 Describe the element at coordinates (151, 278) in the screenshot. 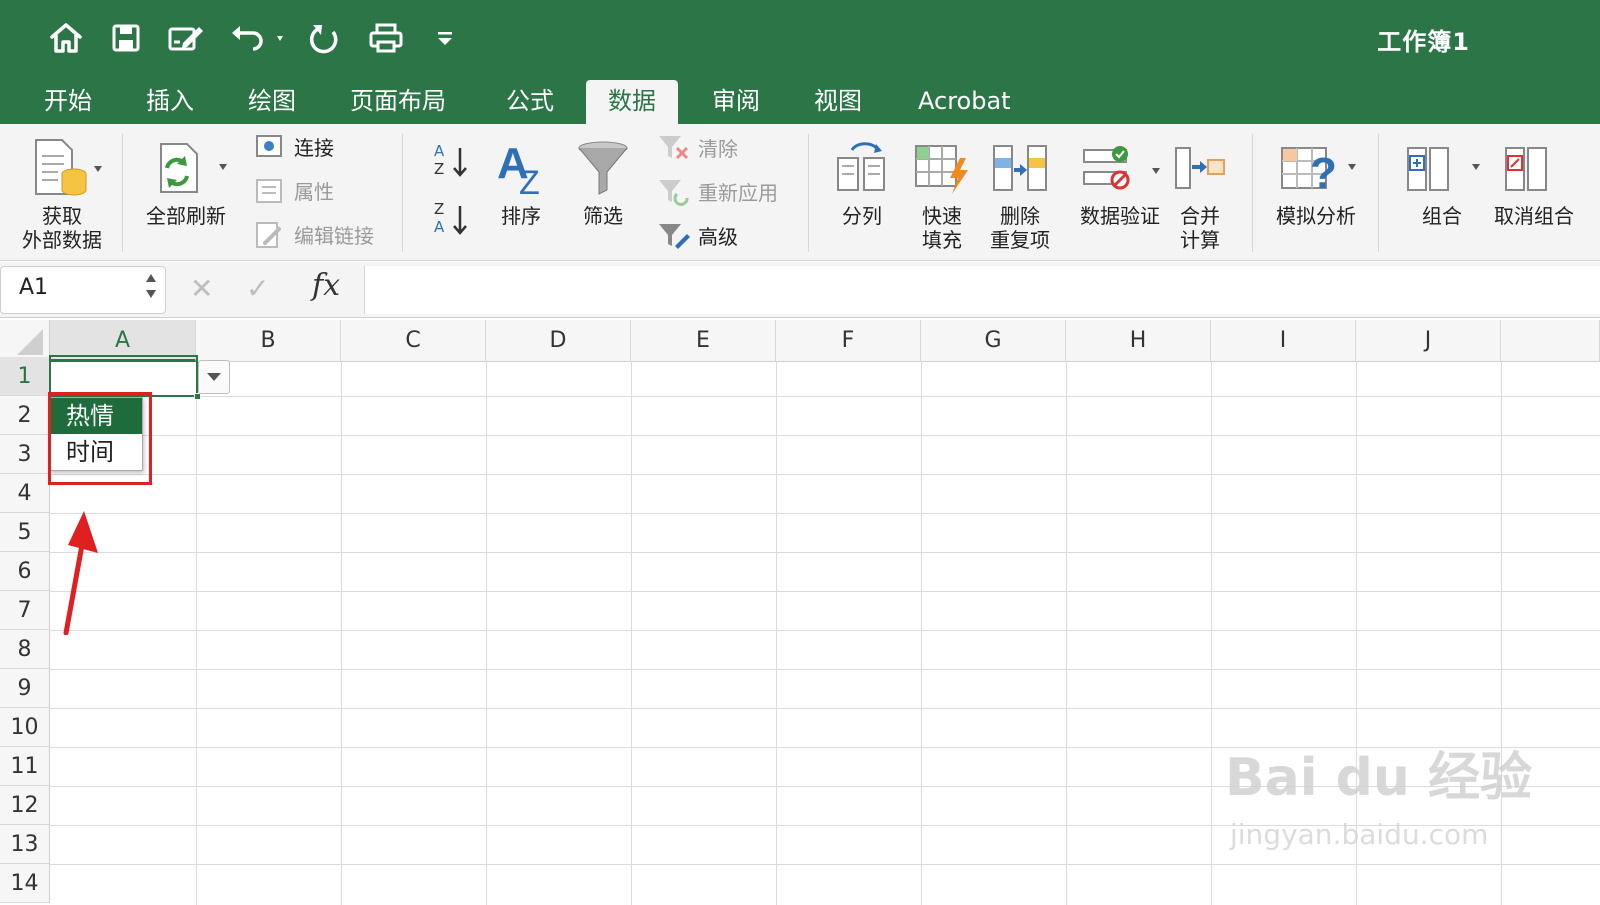

I see `chevron-up-icon` at that location.